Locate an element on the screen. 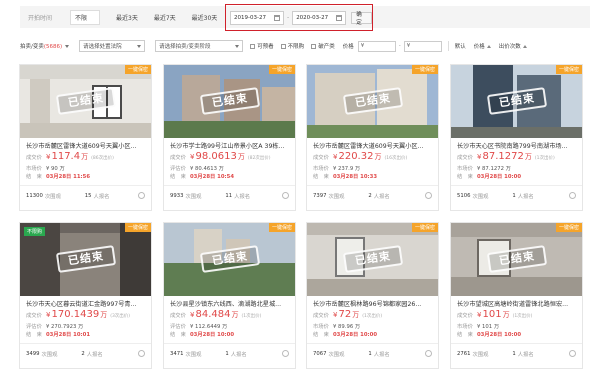 This screenshot has height=383, width=600. bankruptcy-checkbox: 破产类 is located at coordinates (323, 46).